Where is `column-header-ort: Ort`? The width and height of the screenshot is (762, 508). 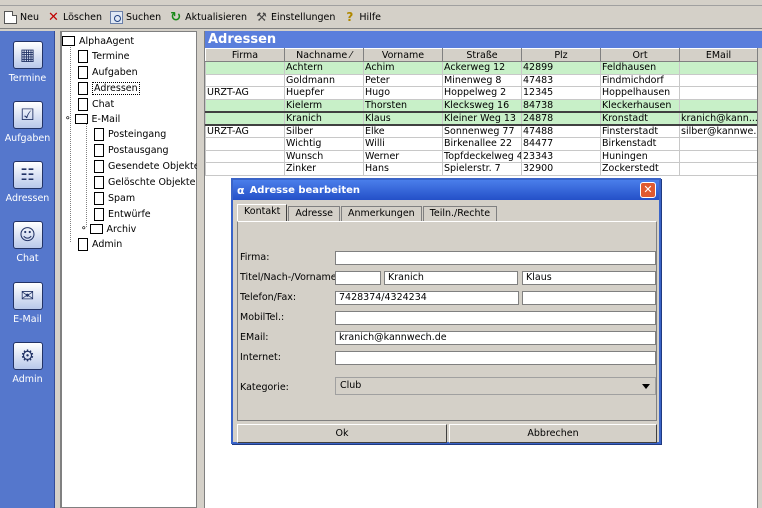
column-header-ort: Ort is located at coordinates (640, 55).